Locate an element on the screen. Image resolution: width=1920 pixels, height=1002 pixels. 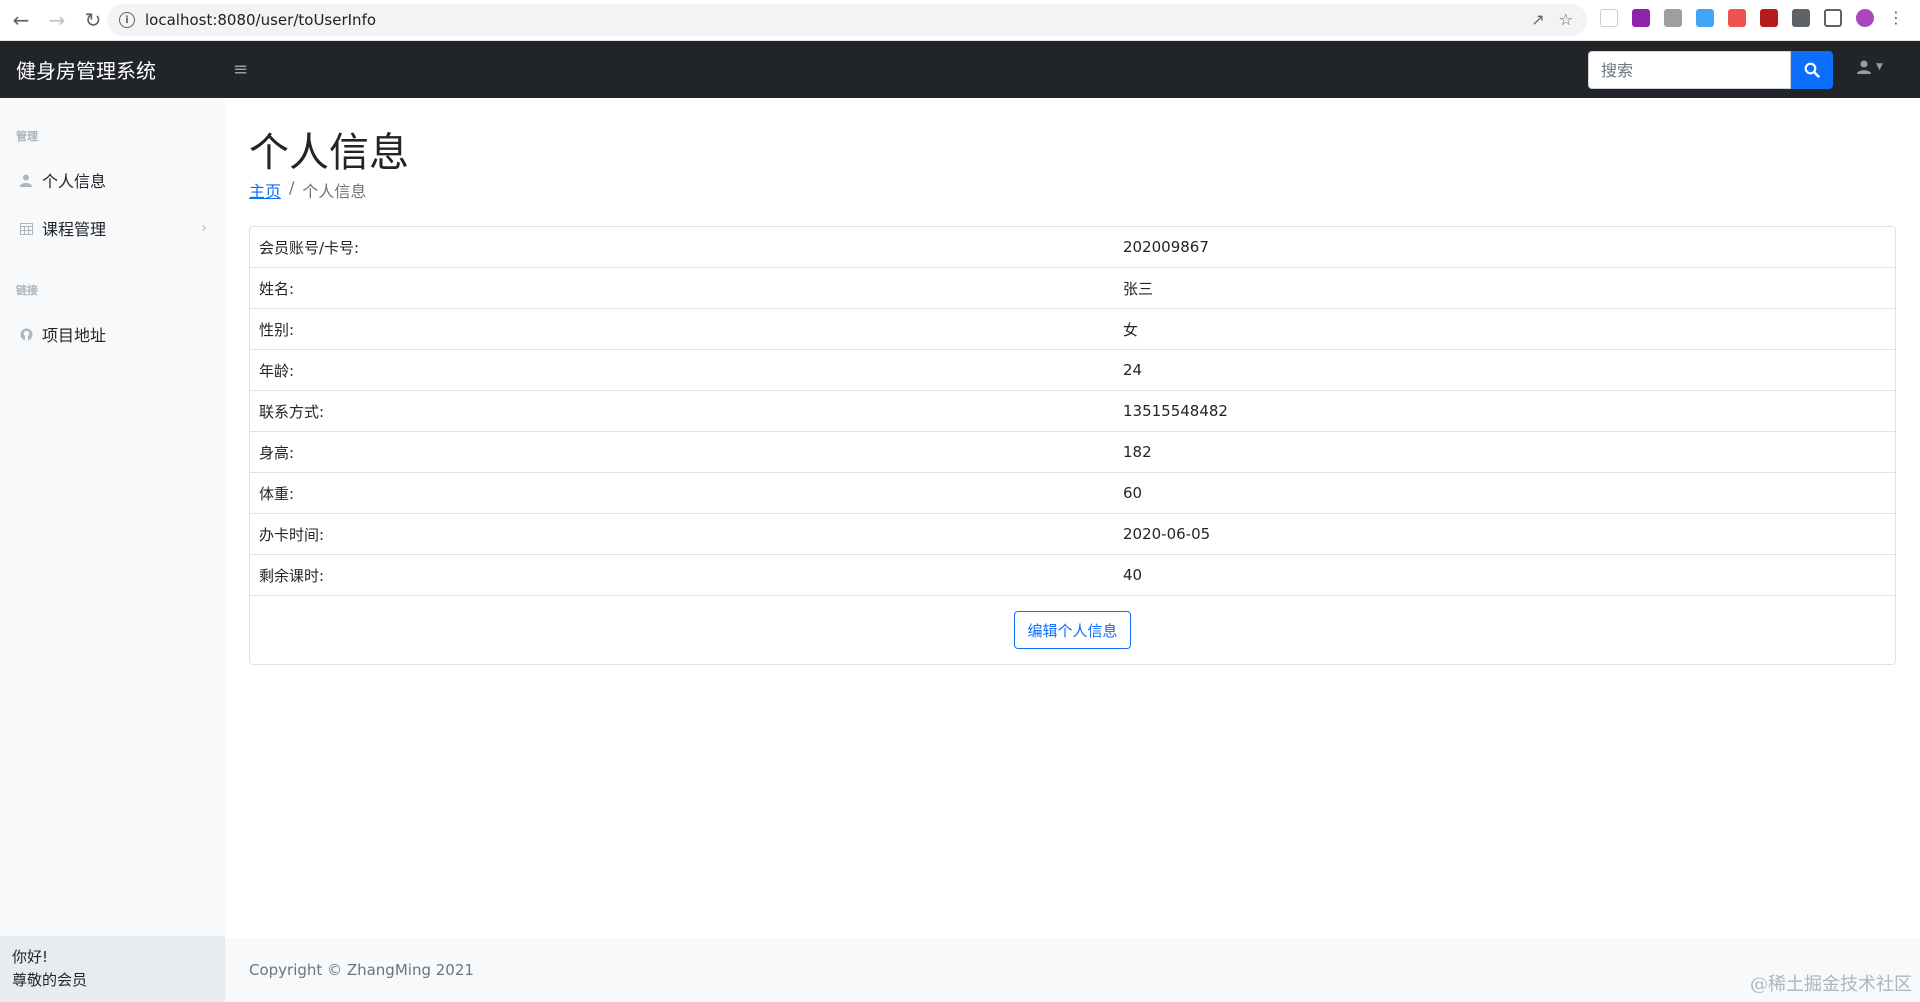
sidepanel-icon is located at coordinates (1833, 17).